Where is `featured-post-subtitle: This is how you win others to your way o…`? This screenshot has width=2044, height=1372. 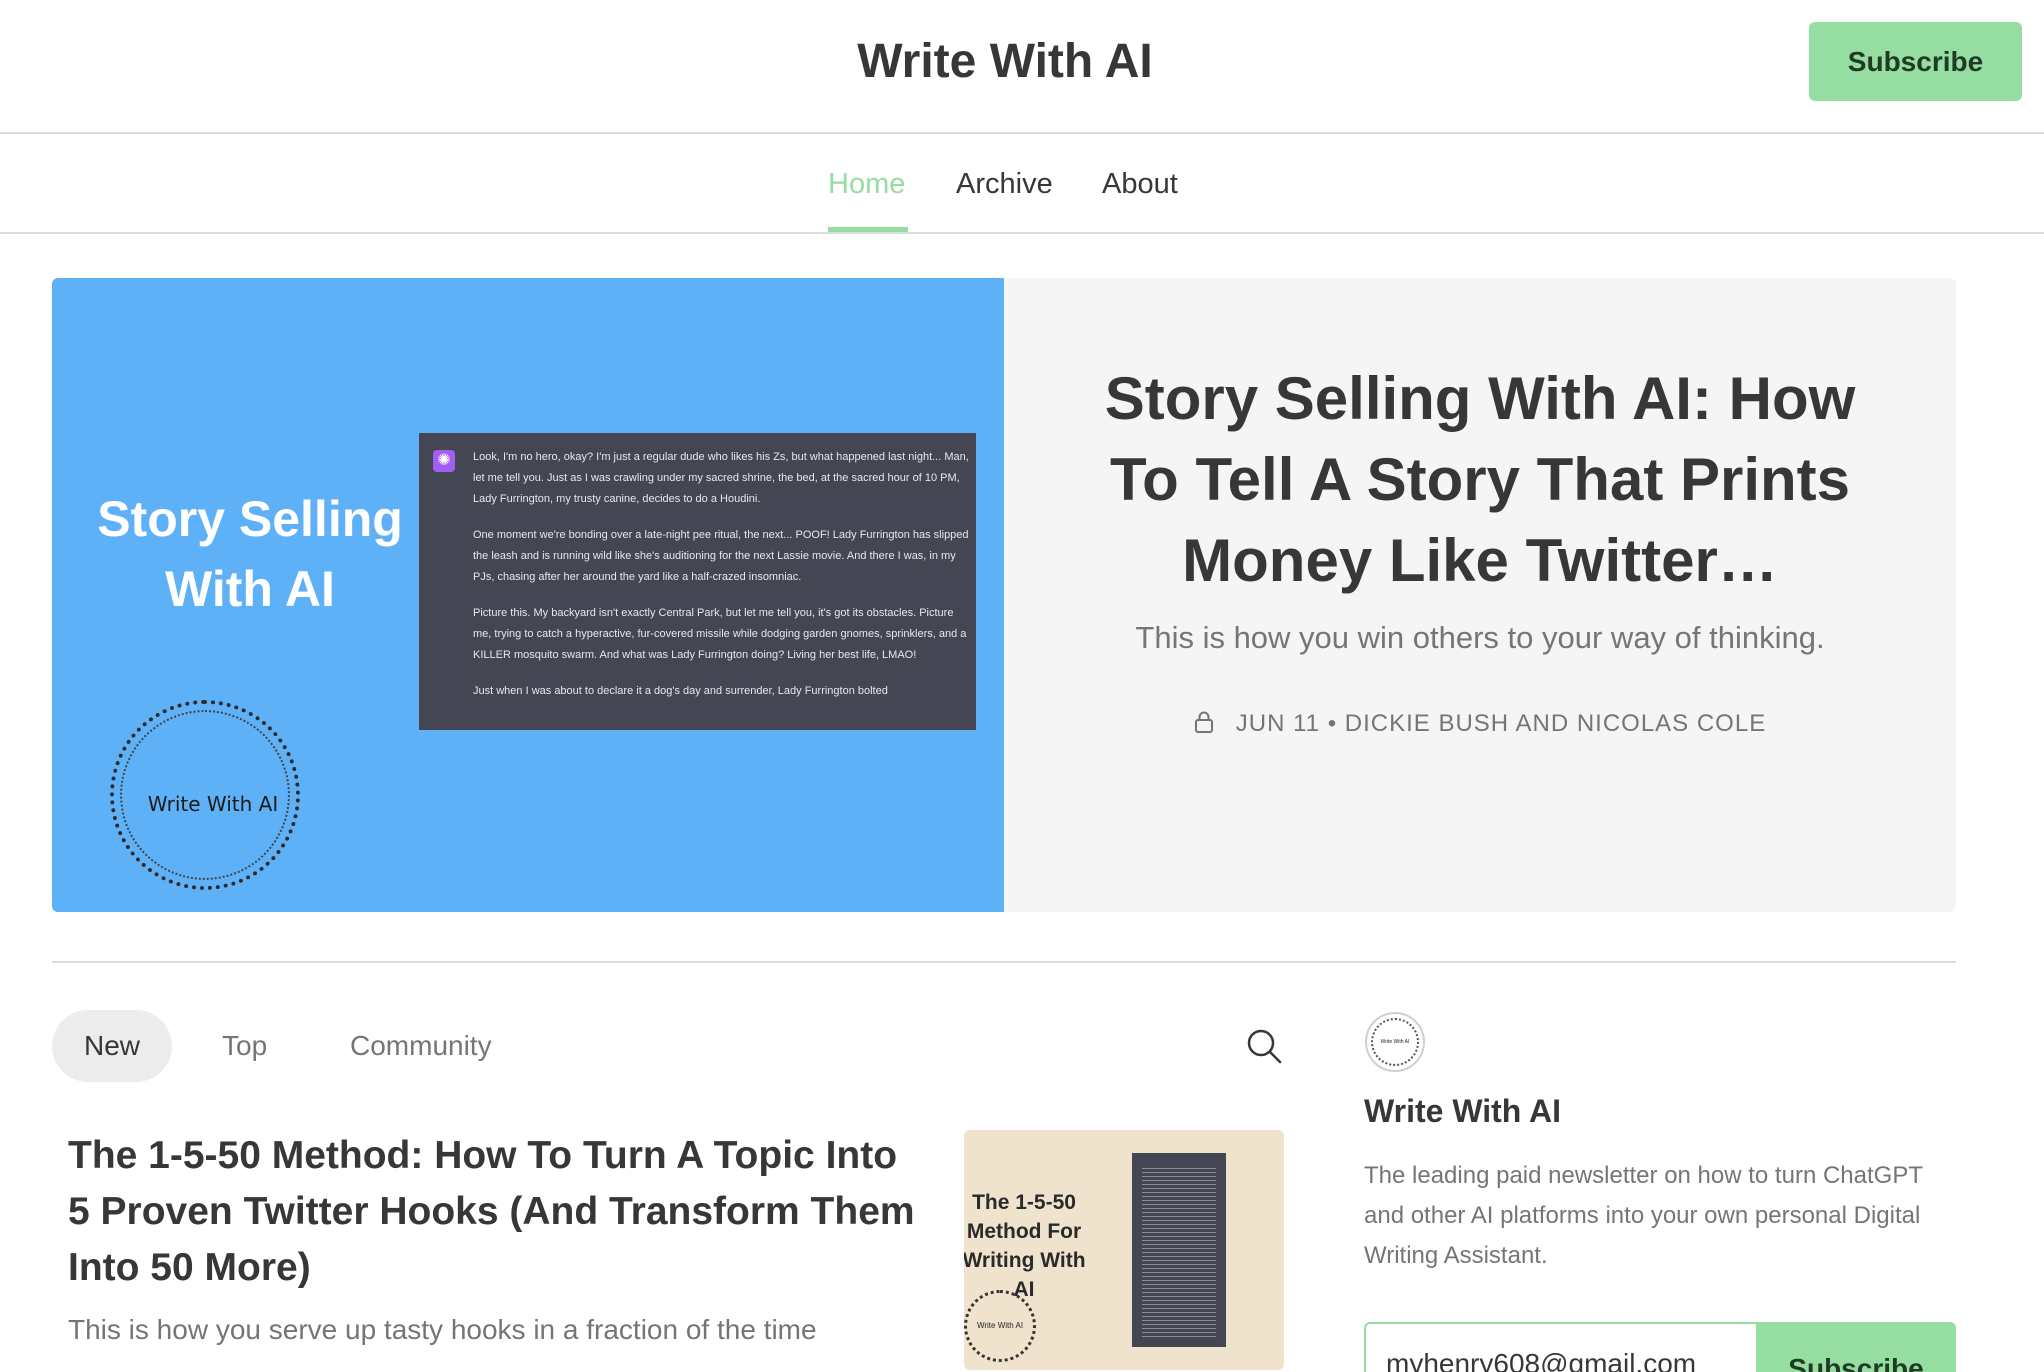 featured-post-subtitle: This is how you win others to your way o… is located at coordinates (1480, 637).